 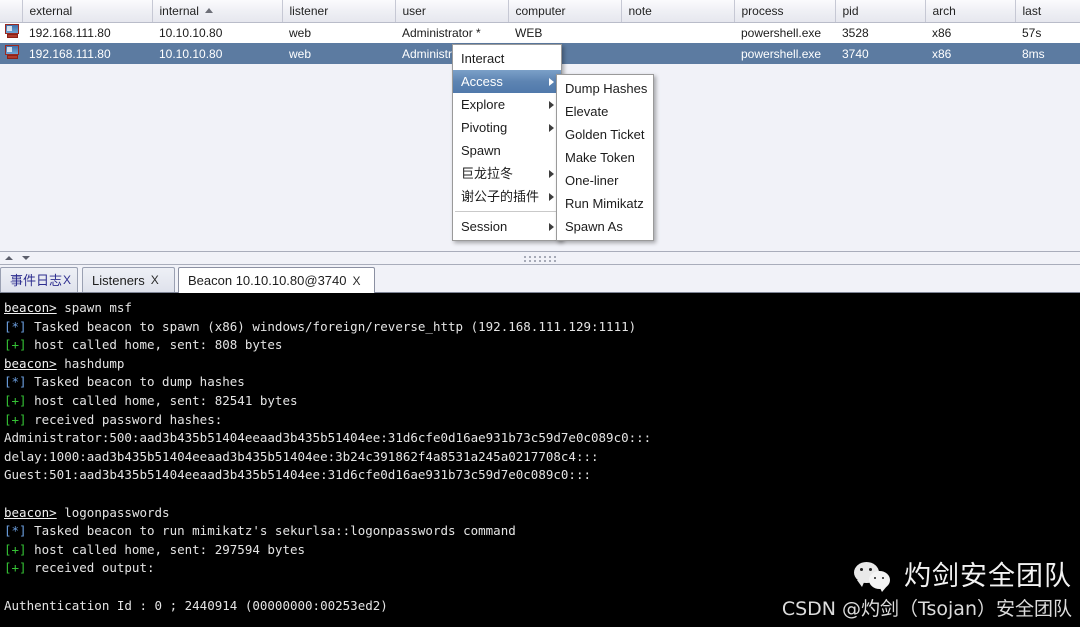 I want to click on tab-listeners: Listeners X, so click(x=128, y=279).